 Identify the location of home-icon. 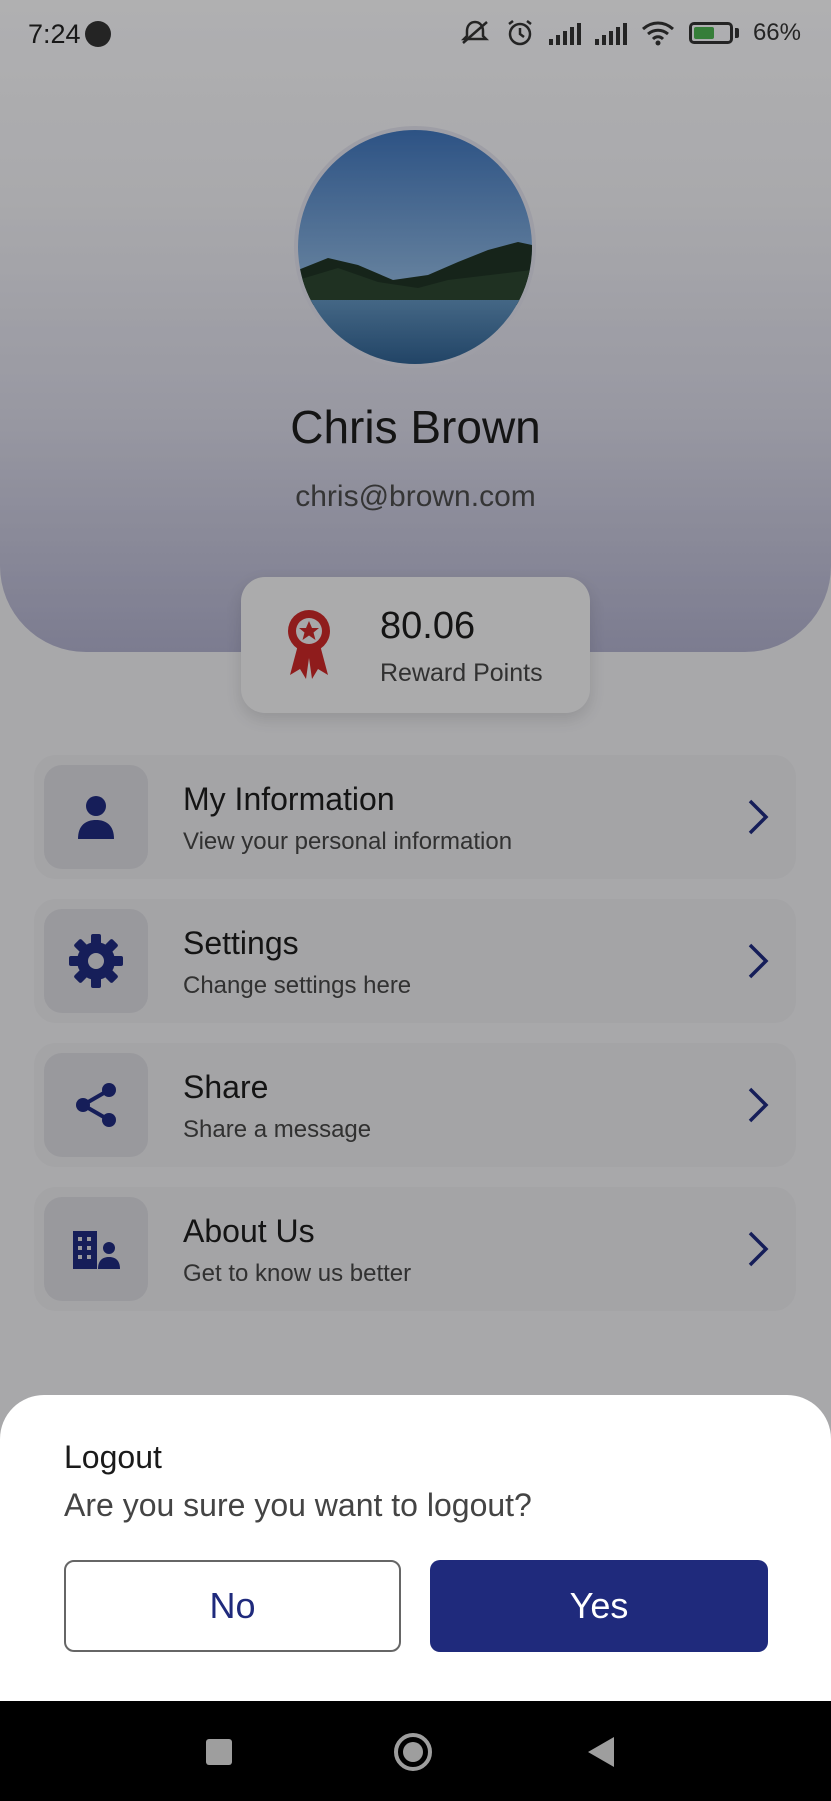
(413, 1752).